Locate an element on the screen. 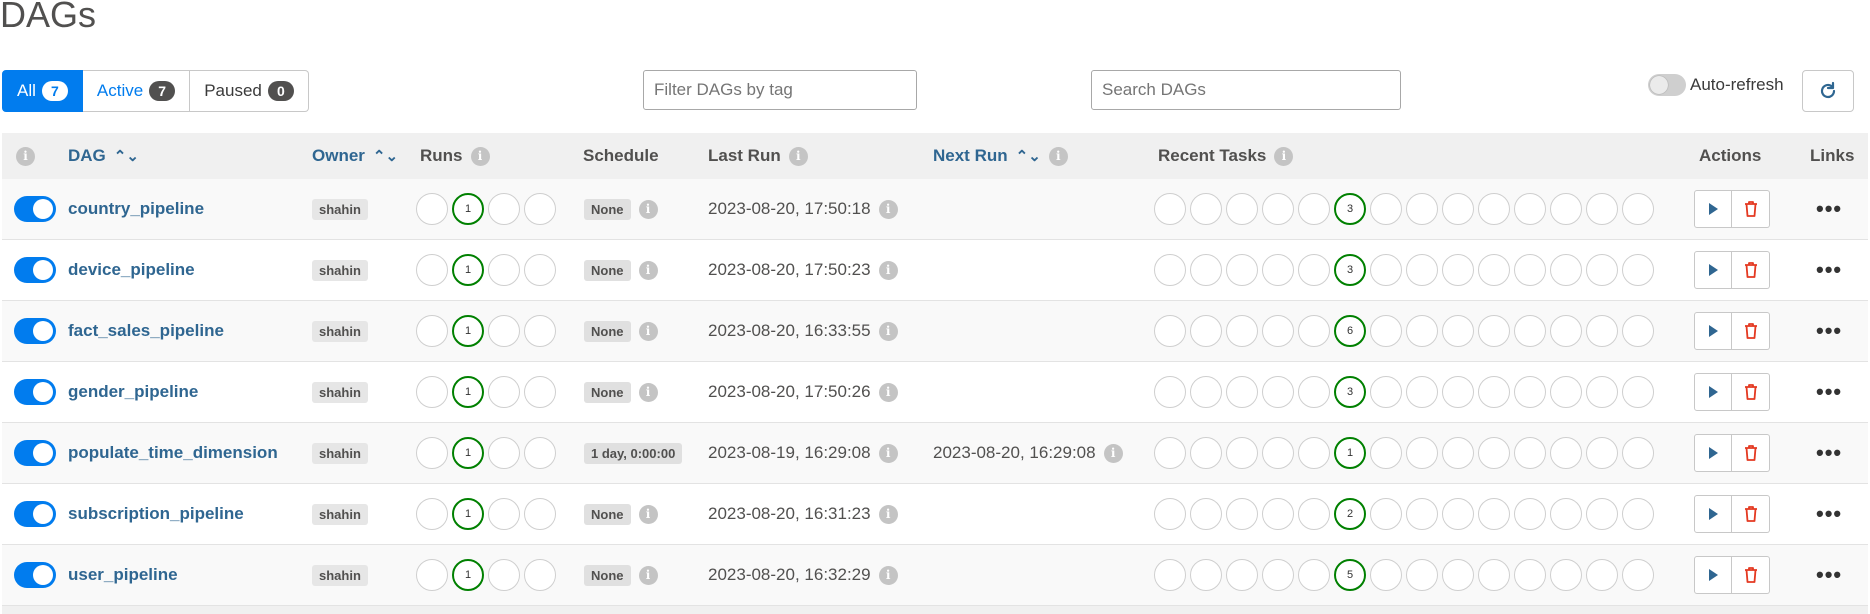  dag-name-link: fact_sales_pipeline is located at coordinates (146, 331).